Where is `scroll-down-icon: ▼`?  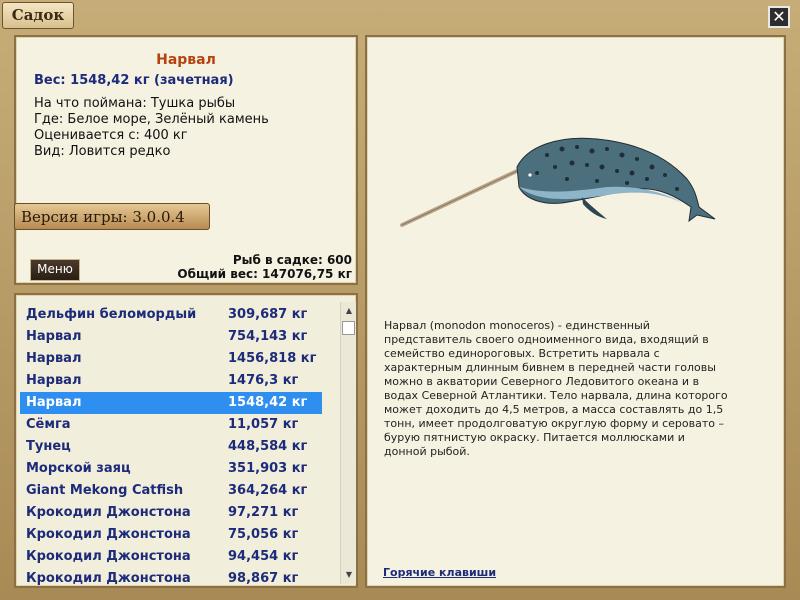 scroll-down-icon: ▼ is located at coordinates (348, 575).